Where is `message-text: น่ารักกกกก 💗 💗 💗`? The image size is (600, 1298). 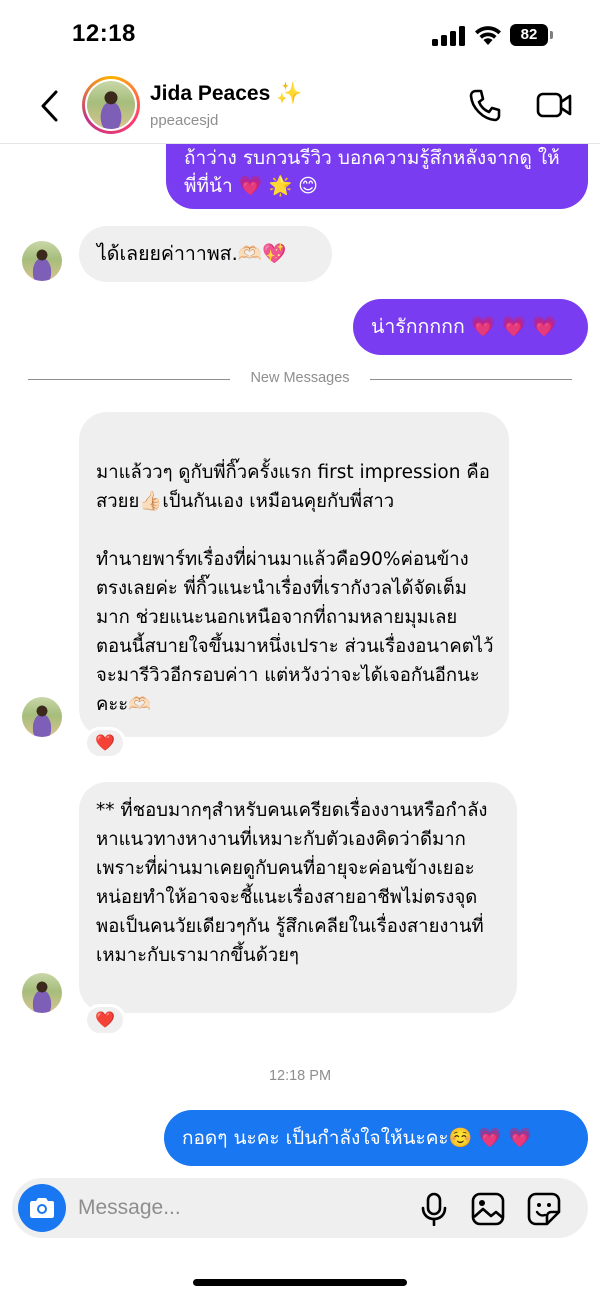 message-text: น่ารักกกกก 💗 💗 💗 is located at coordinates (464, 326).